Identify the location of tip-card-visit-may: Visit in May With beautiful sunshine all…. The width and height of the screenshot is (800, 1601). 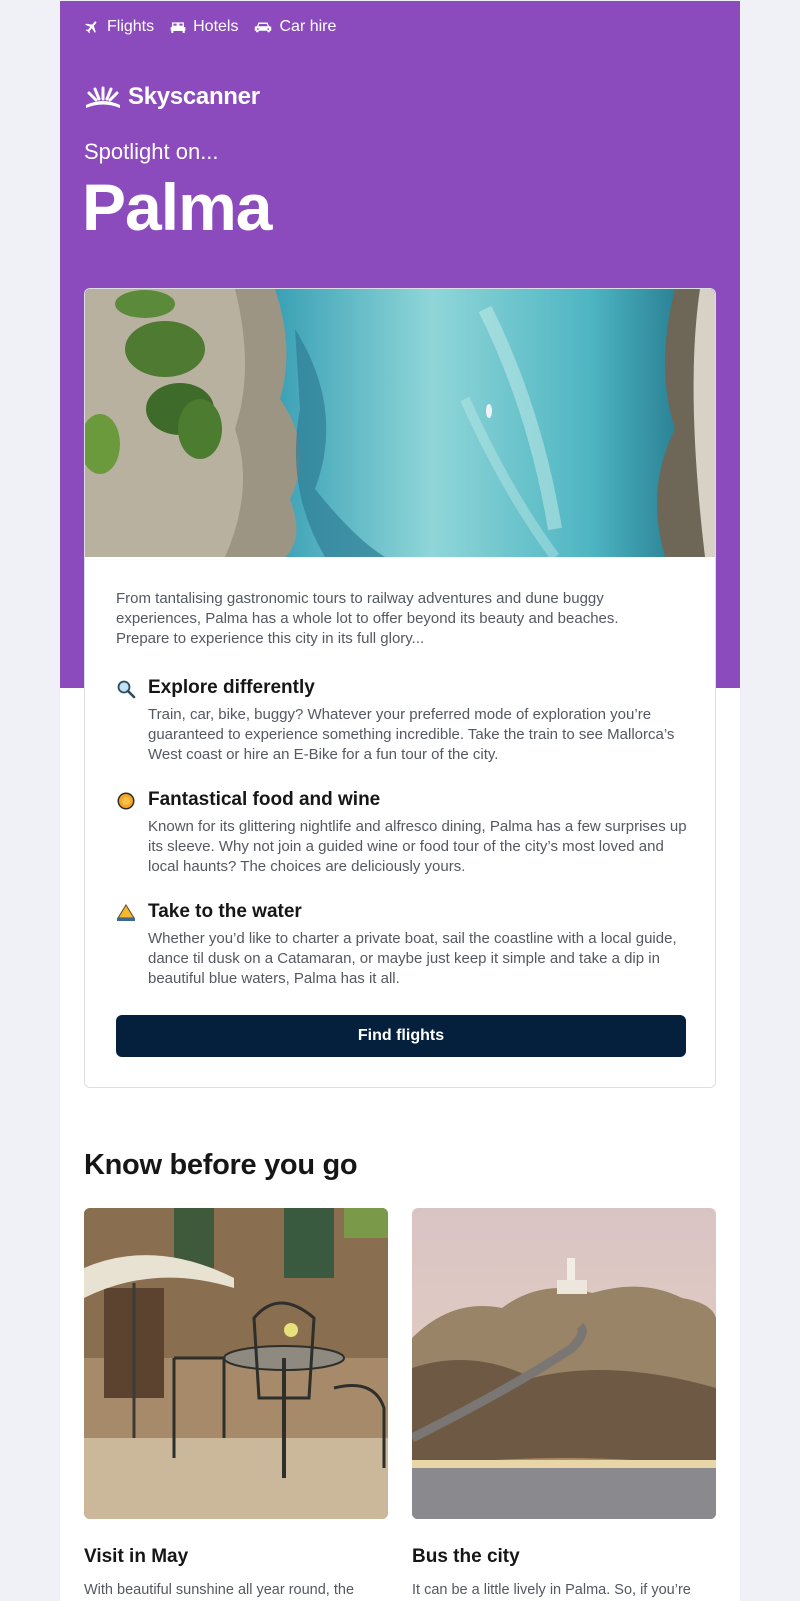
(236, 1403).